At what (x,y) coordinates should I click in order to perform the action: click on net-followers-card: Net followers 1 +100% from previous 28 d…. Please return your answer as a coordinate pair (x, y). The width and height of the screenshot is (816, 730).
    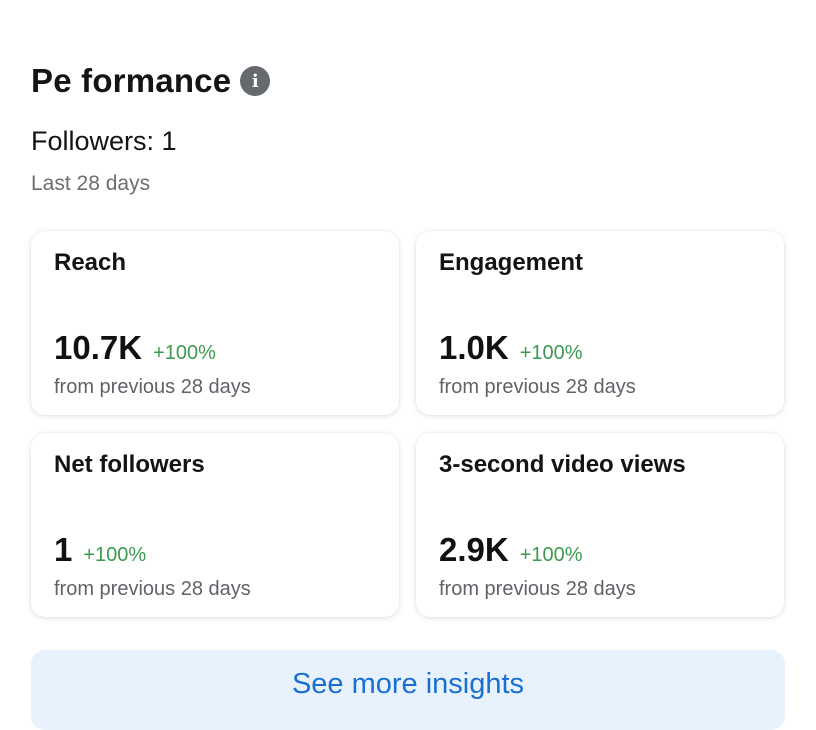
    Looking at the image, I should click on (215, 525).